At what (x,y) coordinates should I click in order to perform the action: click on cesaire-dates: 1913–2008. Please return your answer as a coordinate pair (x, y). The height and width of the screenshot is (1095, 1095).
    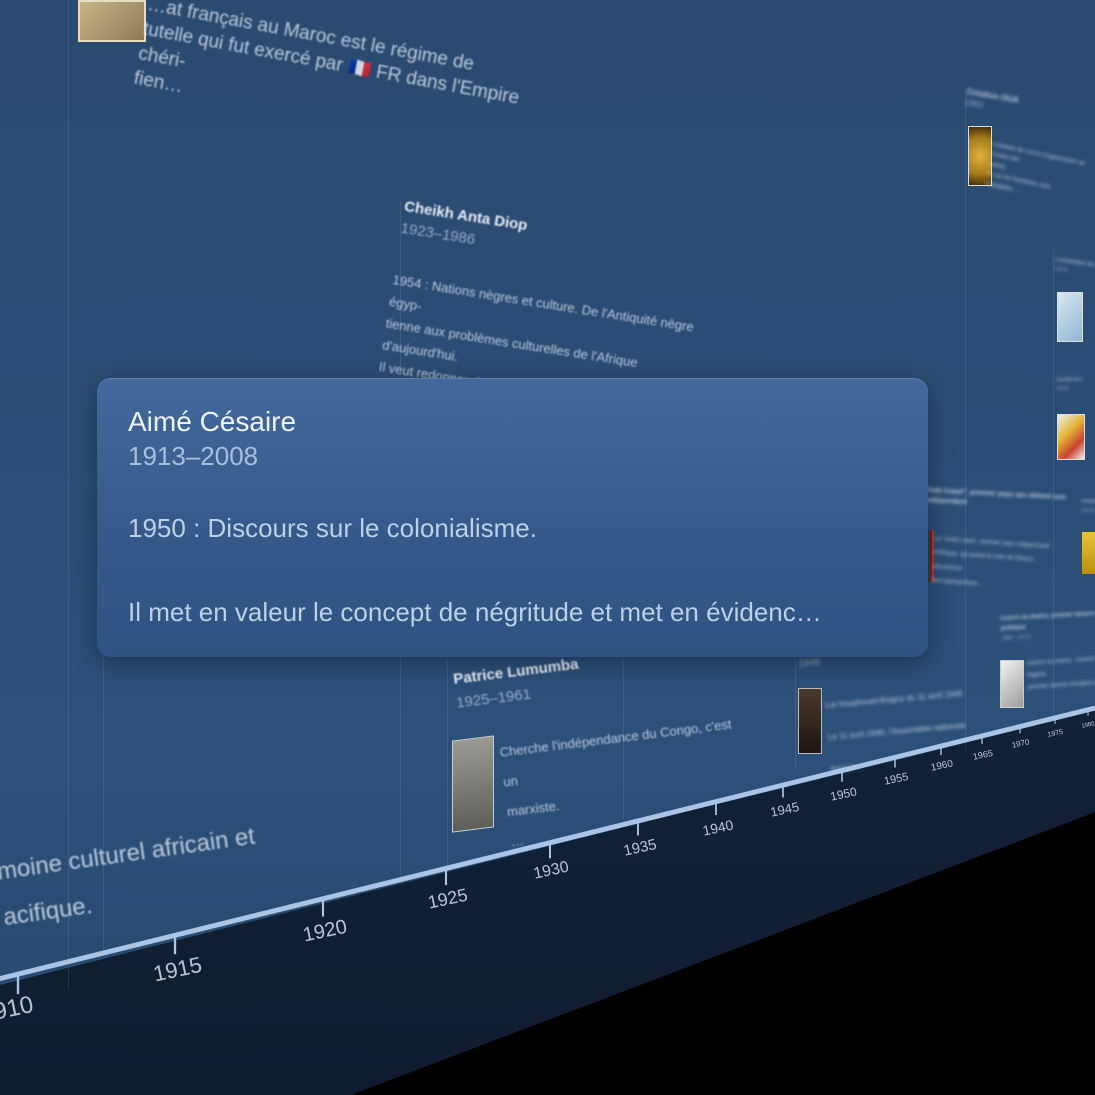
    Looking at the image, I should click on (193, 456).